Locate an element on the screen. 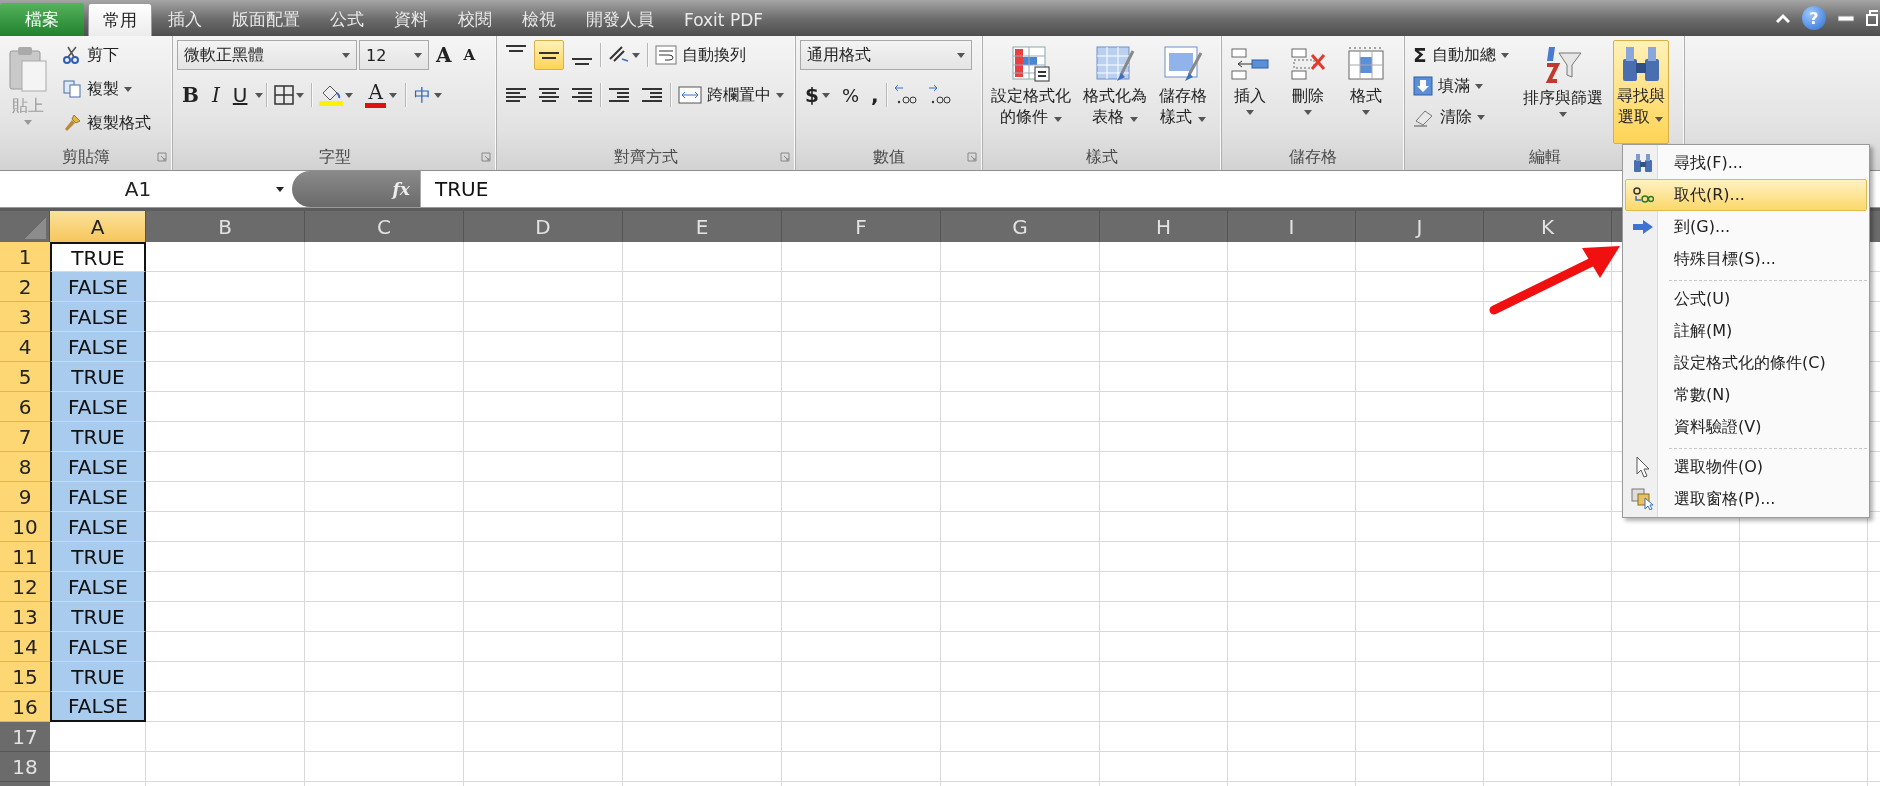 The width and height of the screenshot is (1880, 786). find-select-button: 尋找與 選取 is located at coordinates (1640, 92).